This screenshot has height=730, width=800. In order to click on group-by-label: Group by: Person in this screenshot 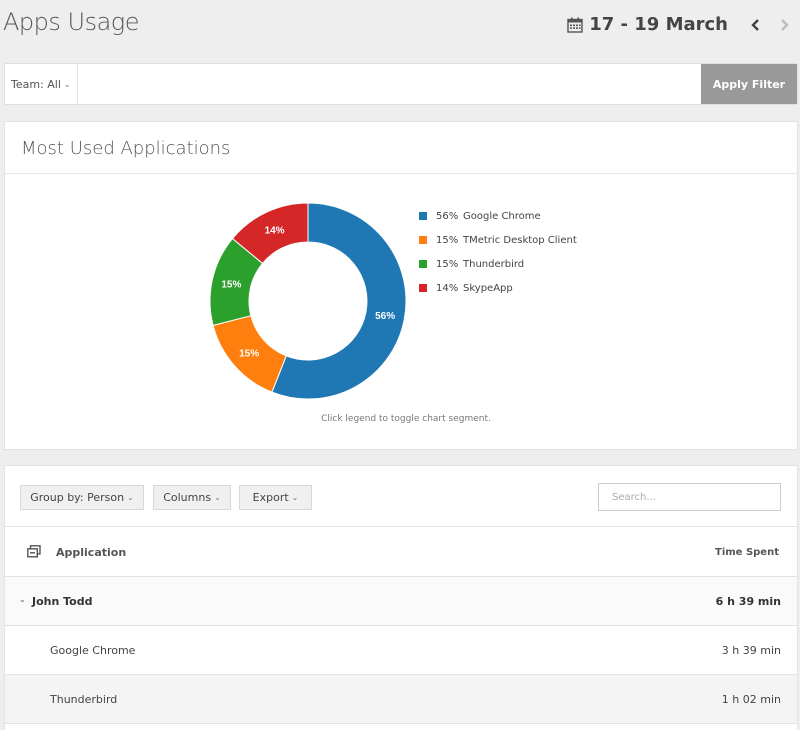, I will do `click(77, 497)`.